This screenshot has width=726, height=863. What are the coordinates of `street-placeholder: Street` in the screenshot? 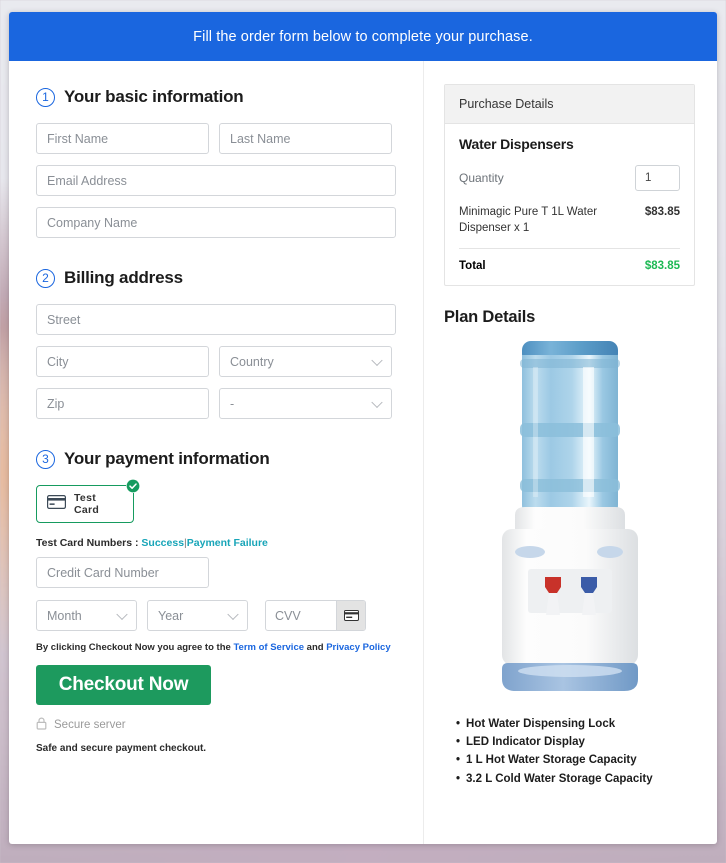 It's located at (64, 319).